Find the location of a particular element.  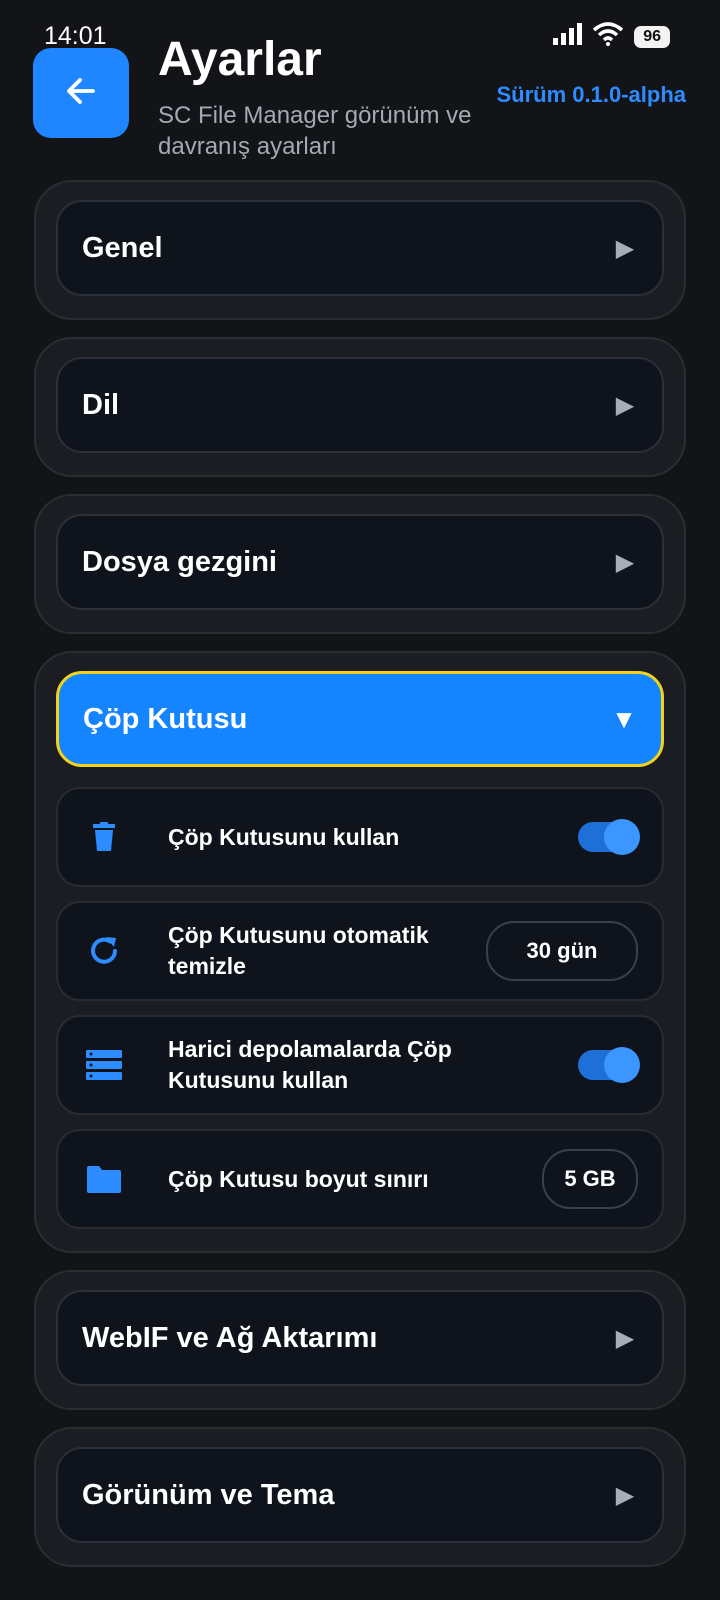

setting-row-external-storage: Harici depolamalarda Çöp Kutusunu kullan is located at coordinates (360, 1065).